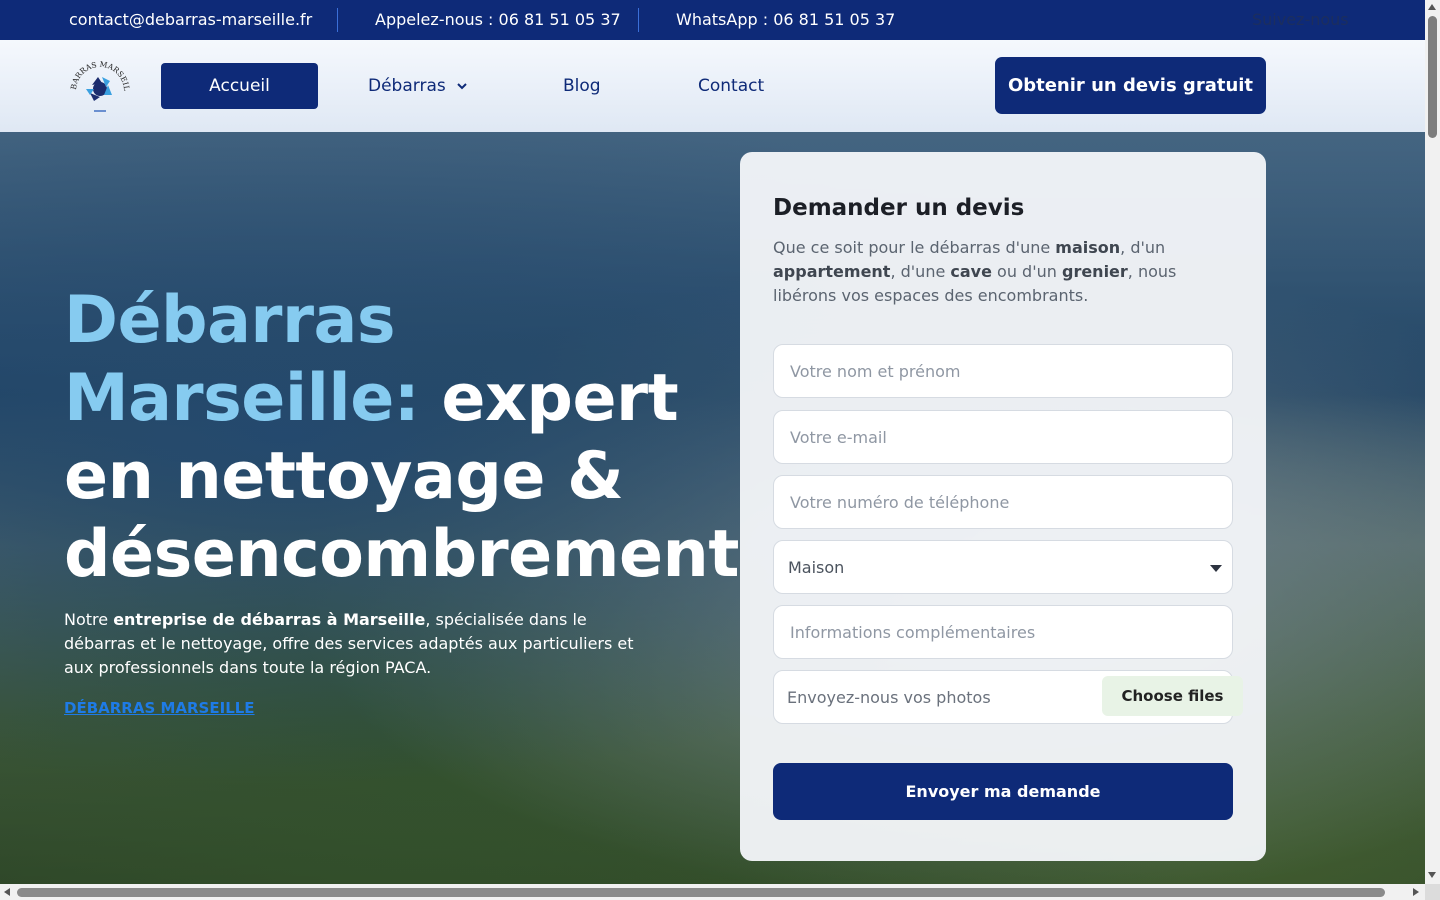  Describe the element at coordinates (785, 19) in the screenshot. I see `whatsapp-link: WhatsApp : 06 81 51 05 37` at that location.